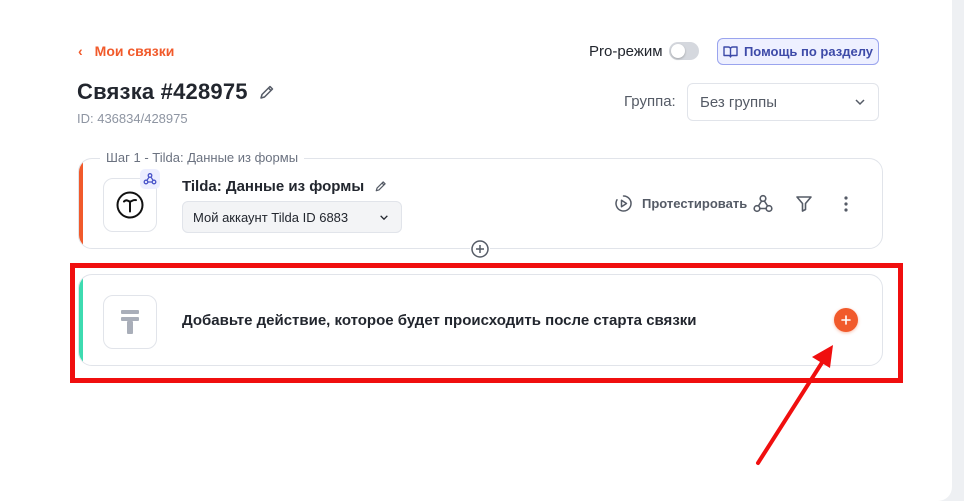 This screenshot has width=964, height=501. I want to click on page-title: Связка #428975, so click(162, 91).